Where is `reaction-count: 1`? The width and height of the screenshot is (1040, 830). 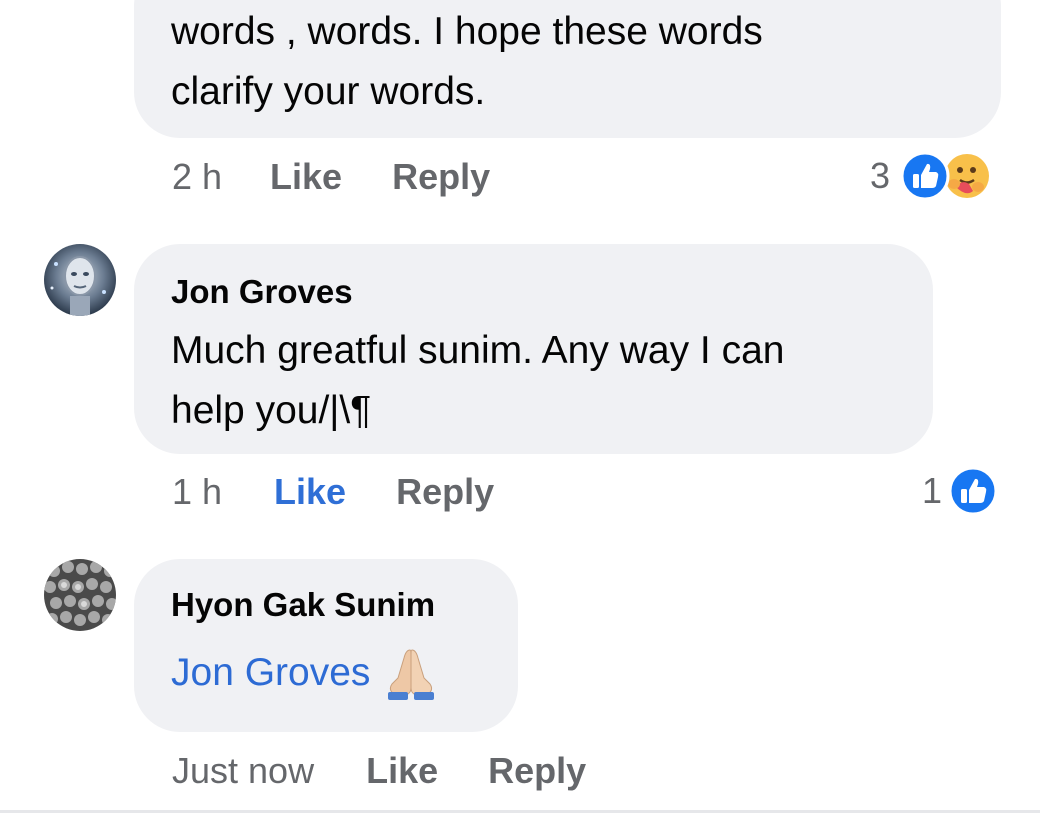 reaction-count: 1 is located at coordinates (932, 490).